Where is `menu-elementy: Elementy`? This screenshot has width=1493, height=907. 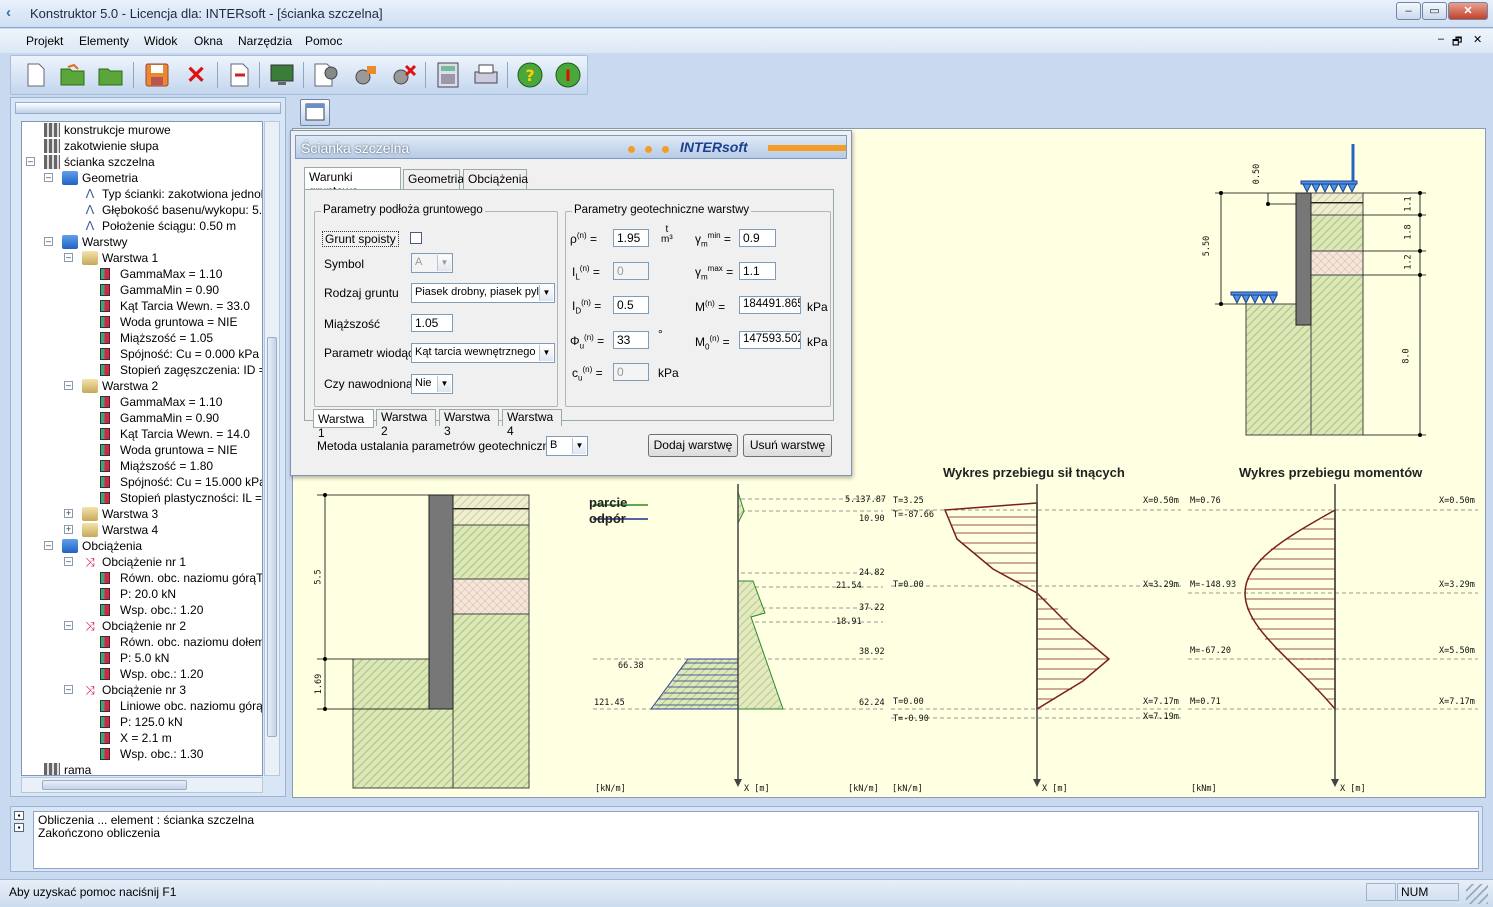 menu-elementy: Elementy is located at coordinates (104, 41).